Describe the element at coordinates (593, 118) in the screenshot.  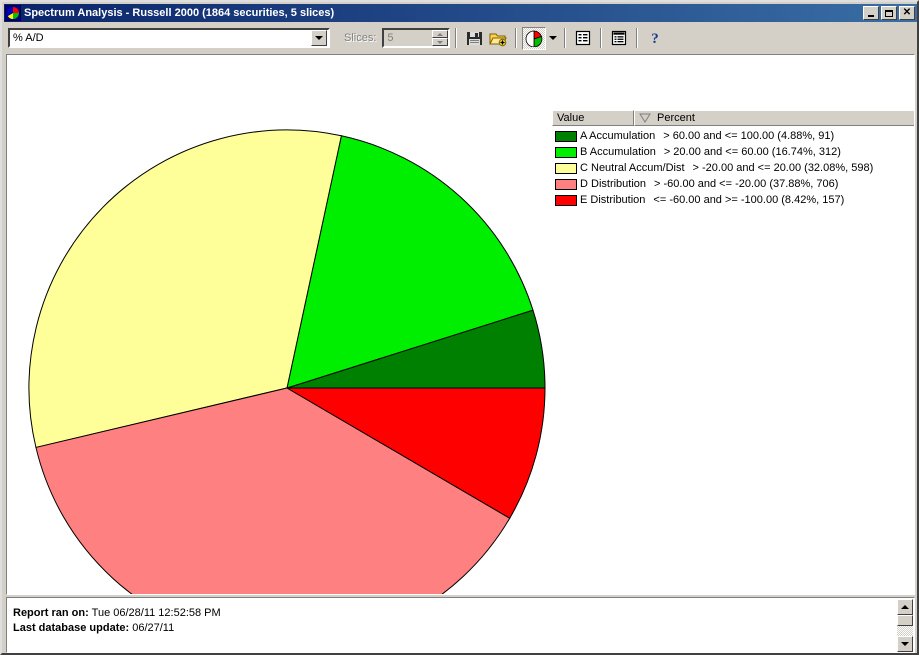
I see `legend-column-value: Value` at that location.